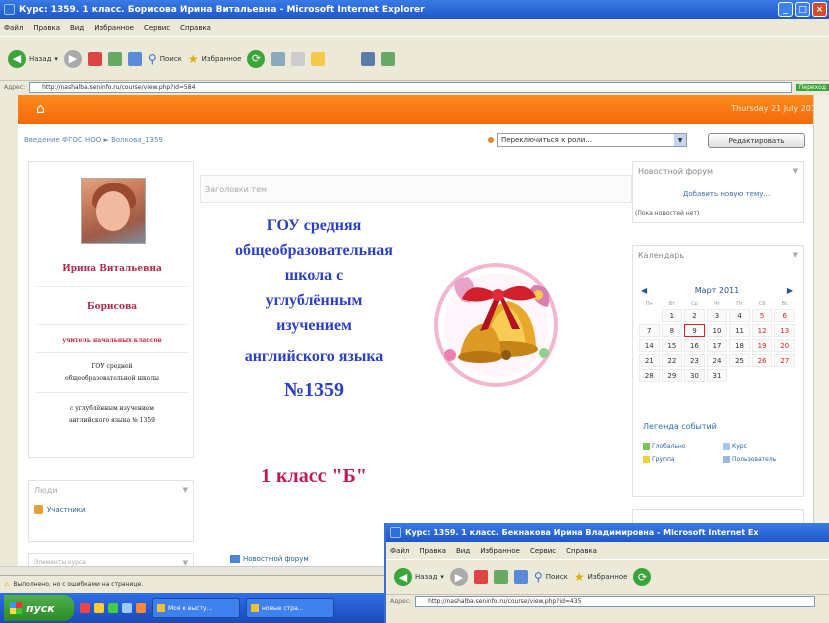  What do you see at coordinates (717, 375) in the screenshot?
I see `calendar-day: 31` at bounding box center [717, 375].